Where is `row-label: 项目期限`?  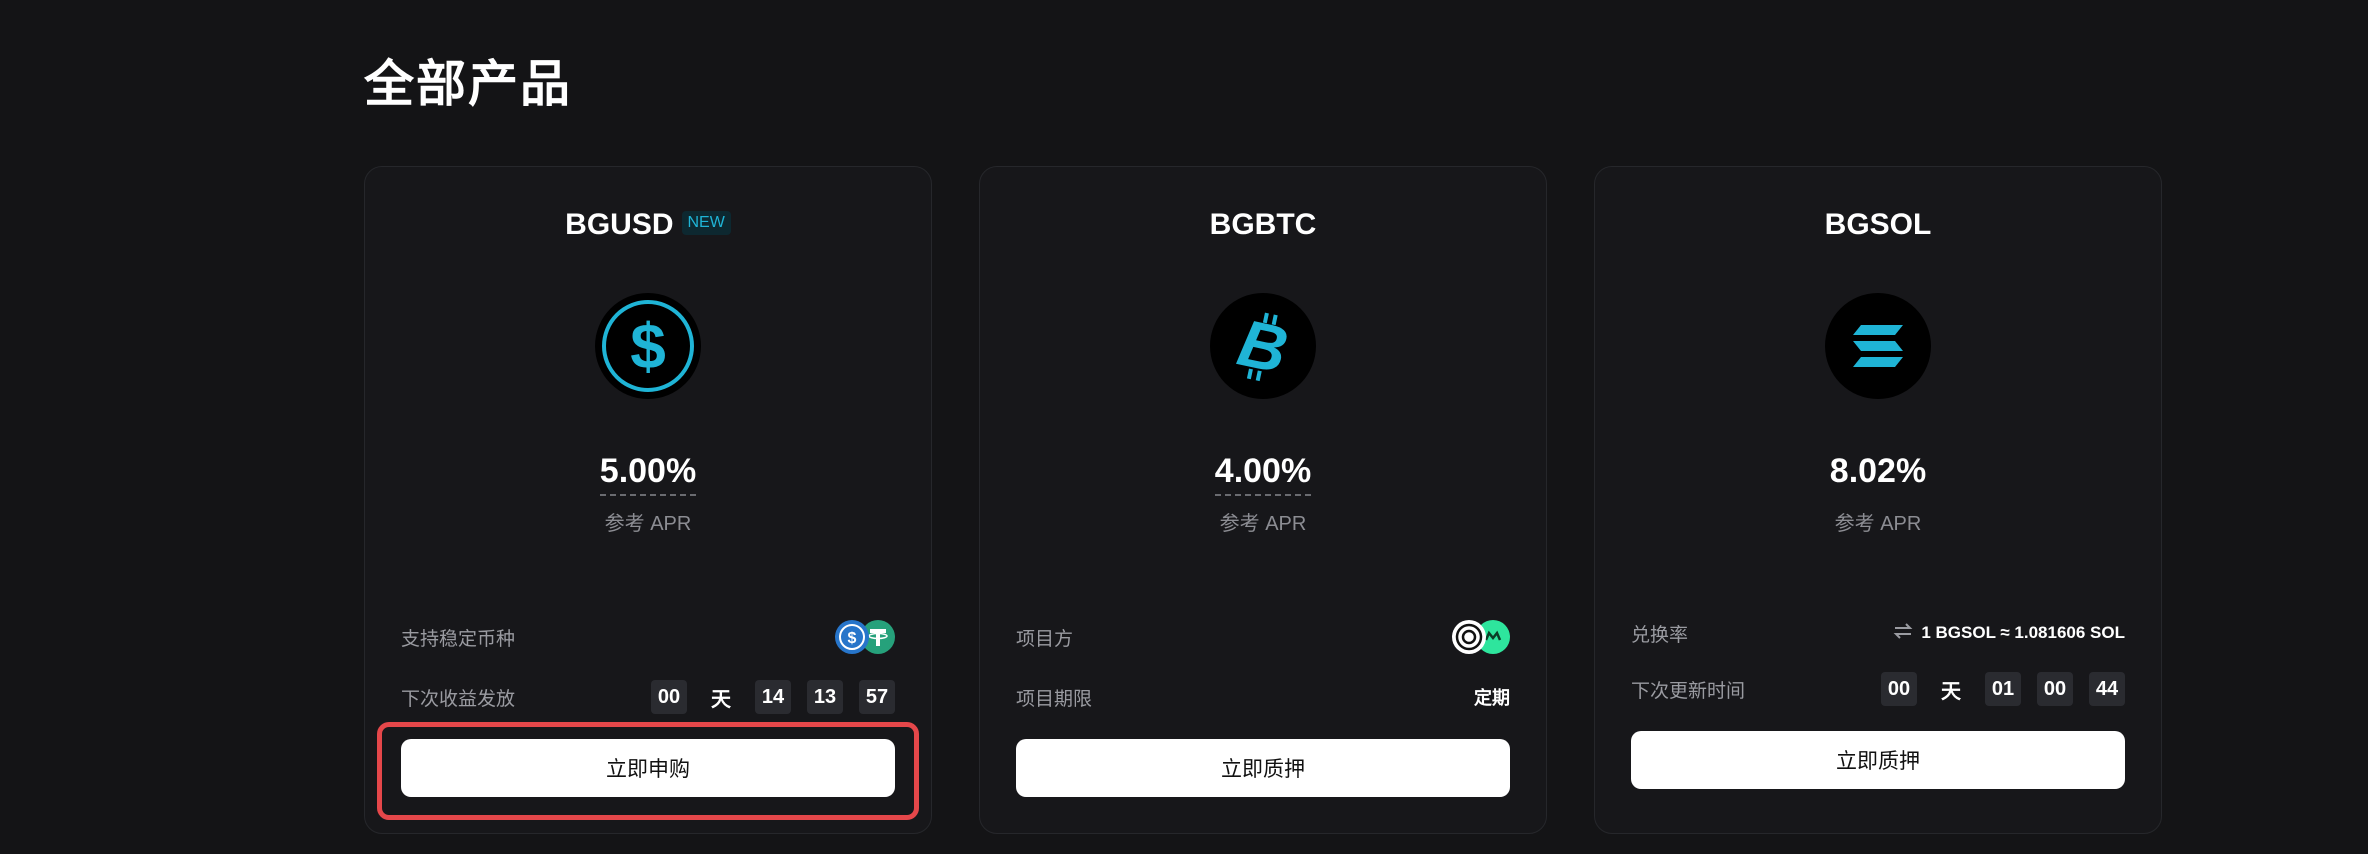 row-label: 项目期限 is located at coordinates (1054, 699).